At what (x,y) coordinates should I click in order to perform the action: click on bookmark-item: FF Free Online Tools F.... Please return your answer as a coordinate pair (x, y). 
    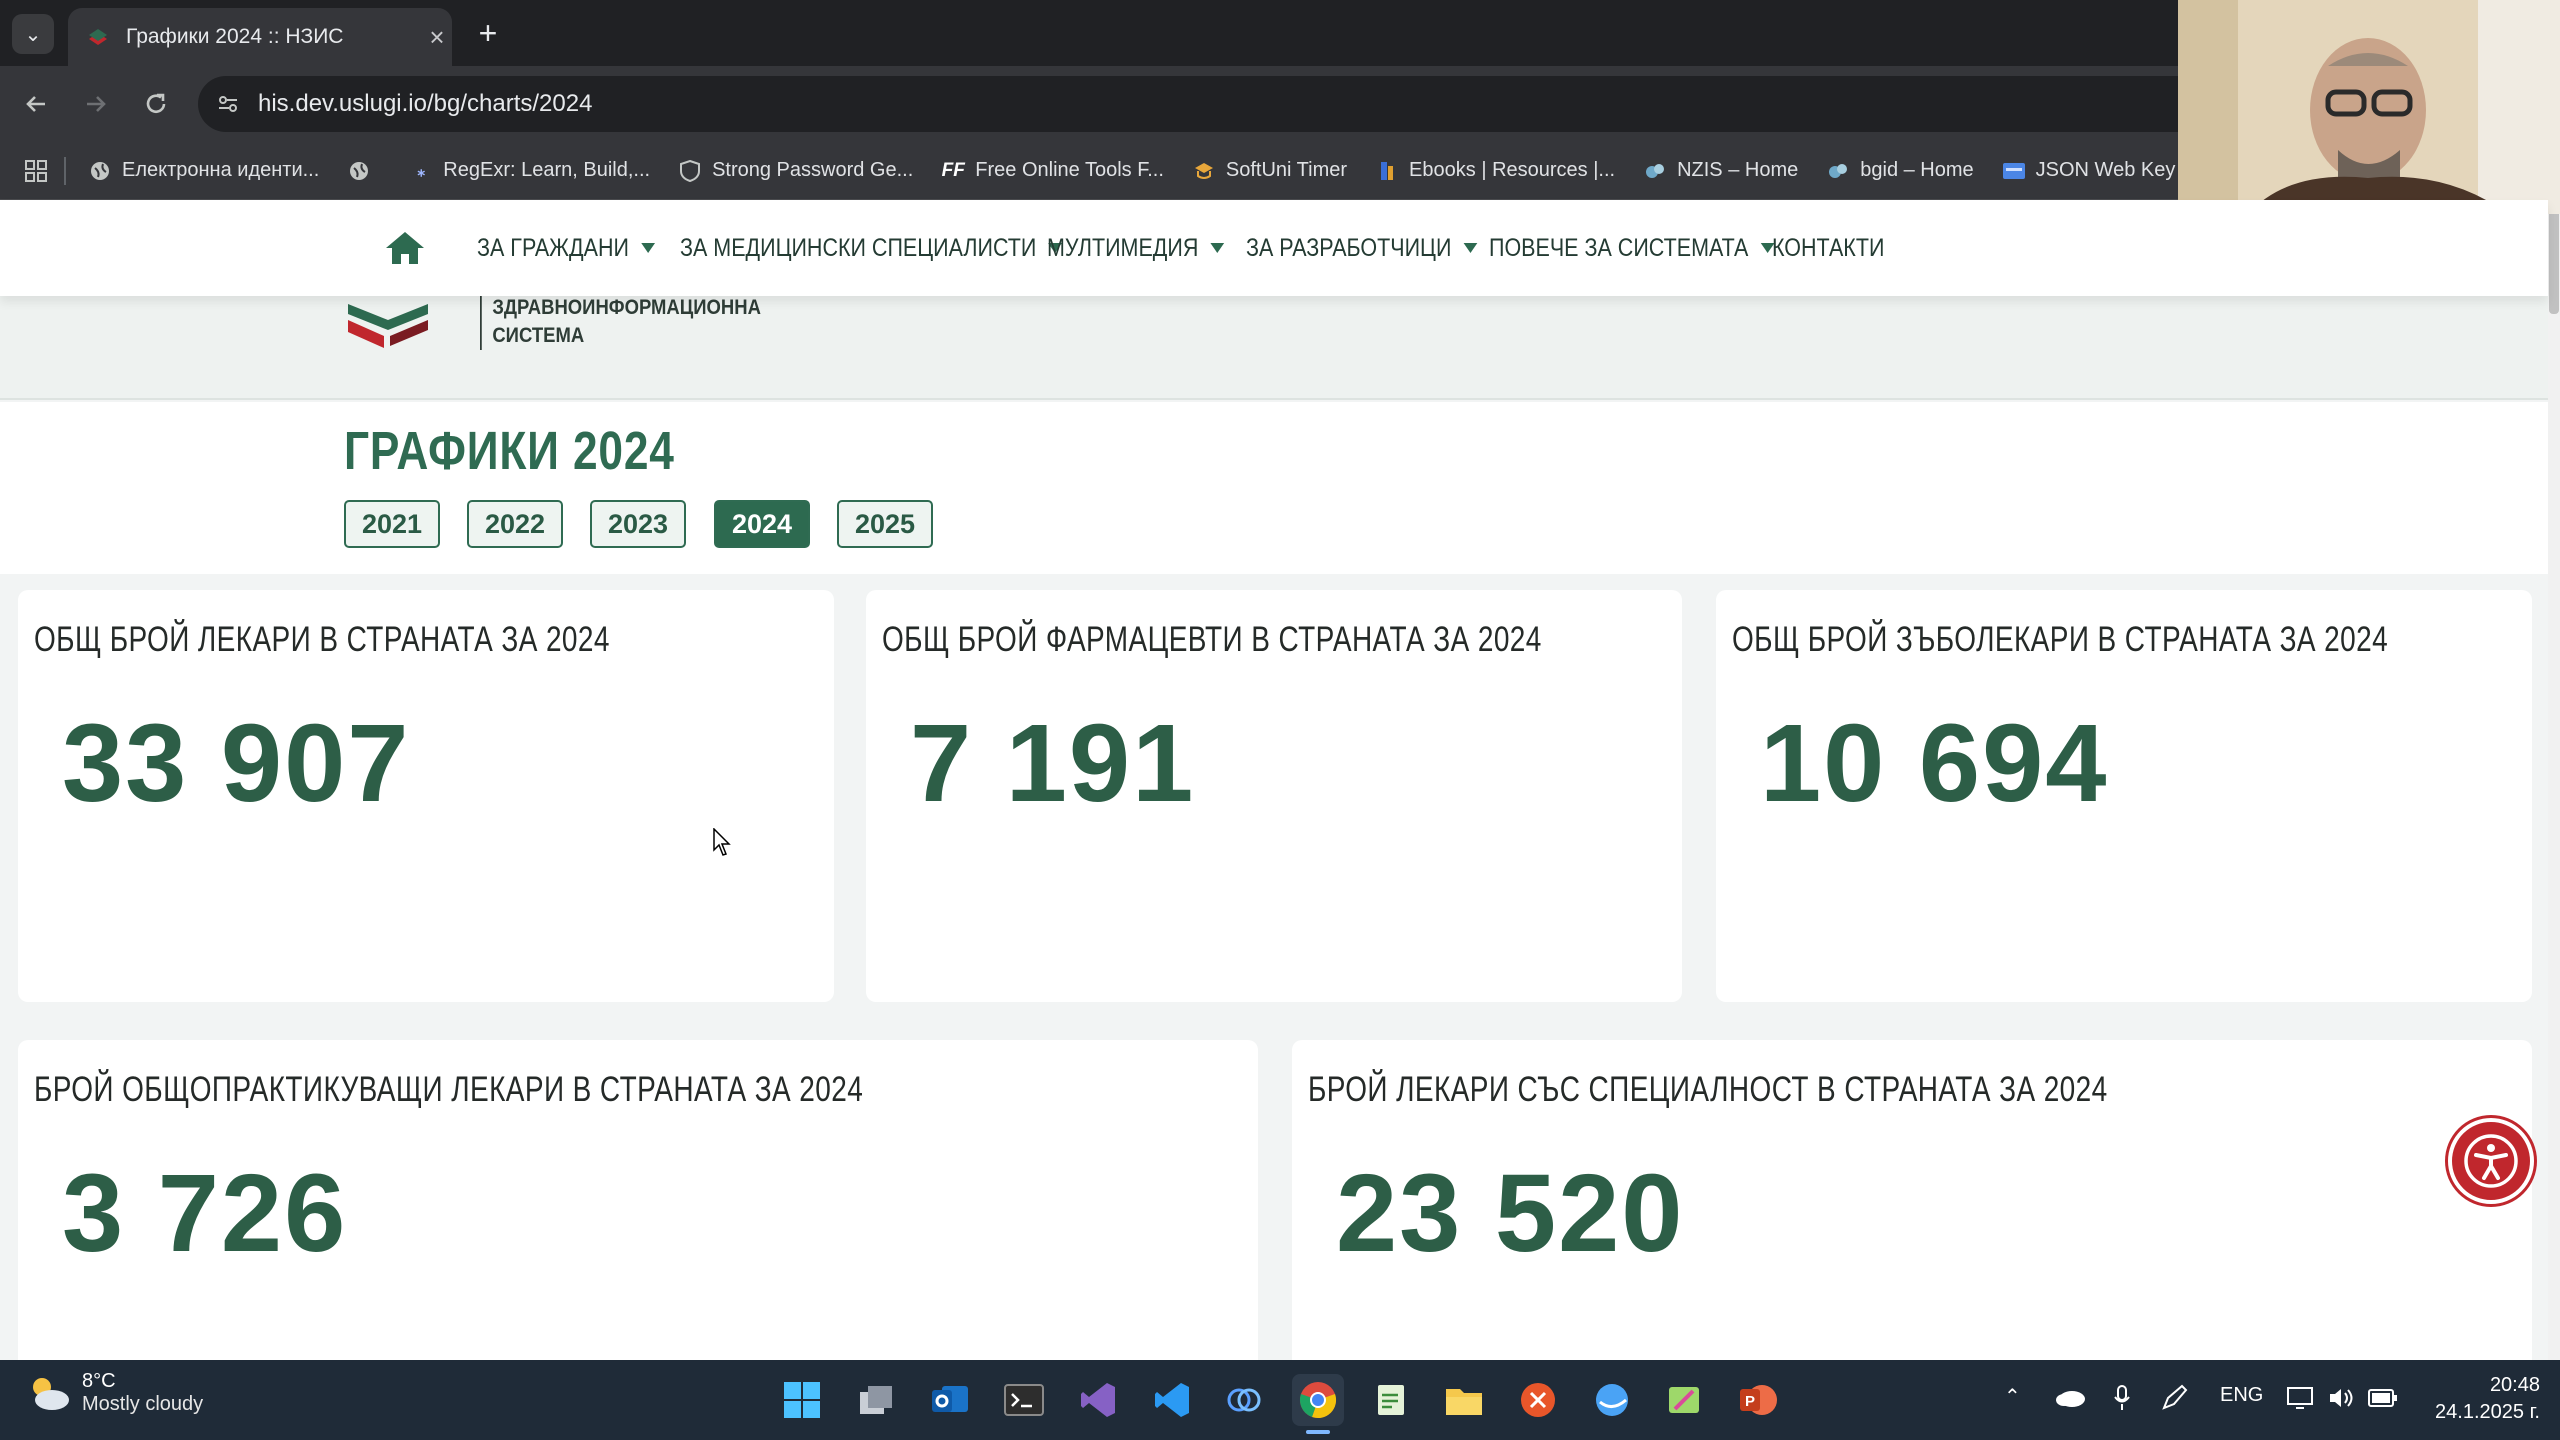
    Looking at the image, I should click on (1052, 171).